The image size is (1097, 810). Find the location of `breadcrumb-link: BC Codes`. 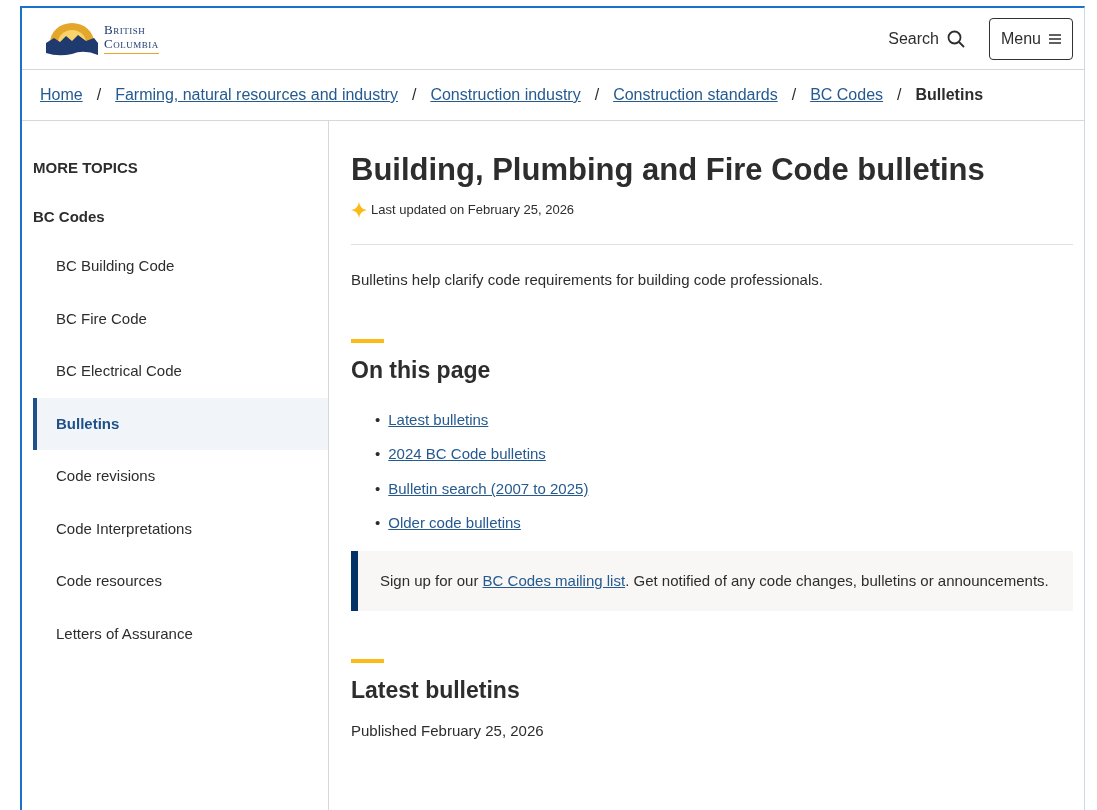

breadcrumb-link: BC Codes is located at coordinates (847, 95).